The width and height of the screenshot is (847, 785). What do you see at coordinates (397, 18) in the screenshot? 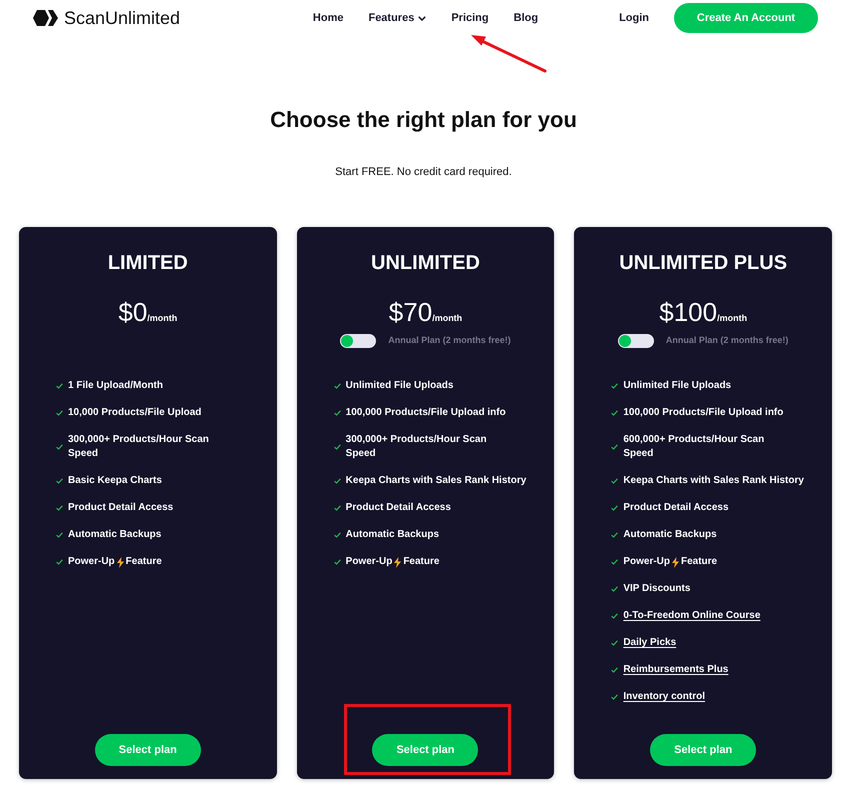
I see `nav-link: Features` at bounding box center [397, 18].